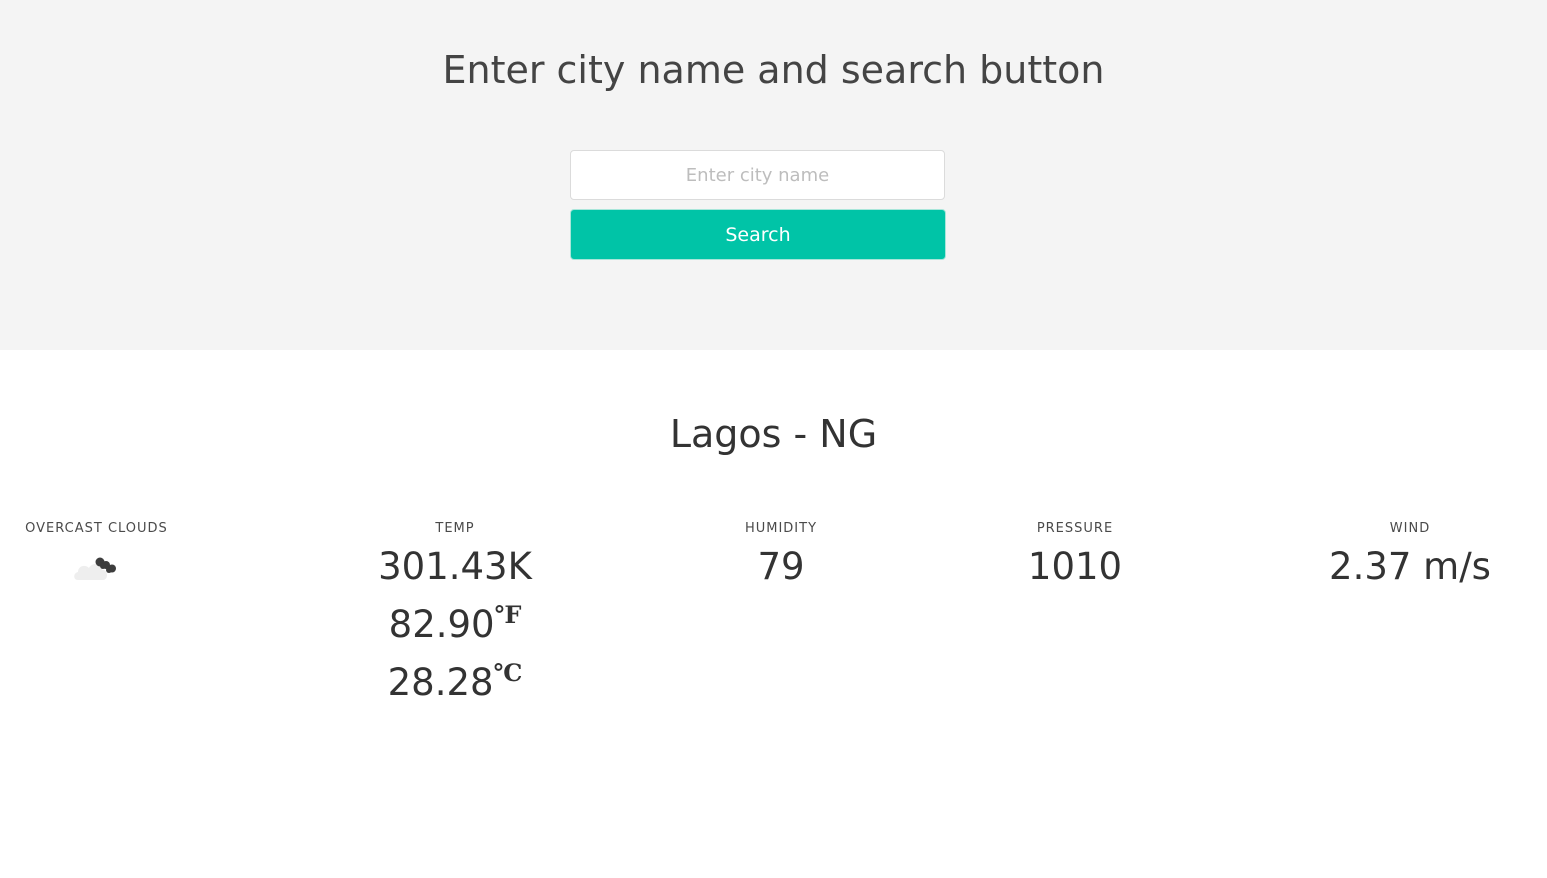 Image resolution: width=1547 pixels, height=878 pixels. I want to click on temp-kelvin: 301.43K, so click(455, 566).